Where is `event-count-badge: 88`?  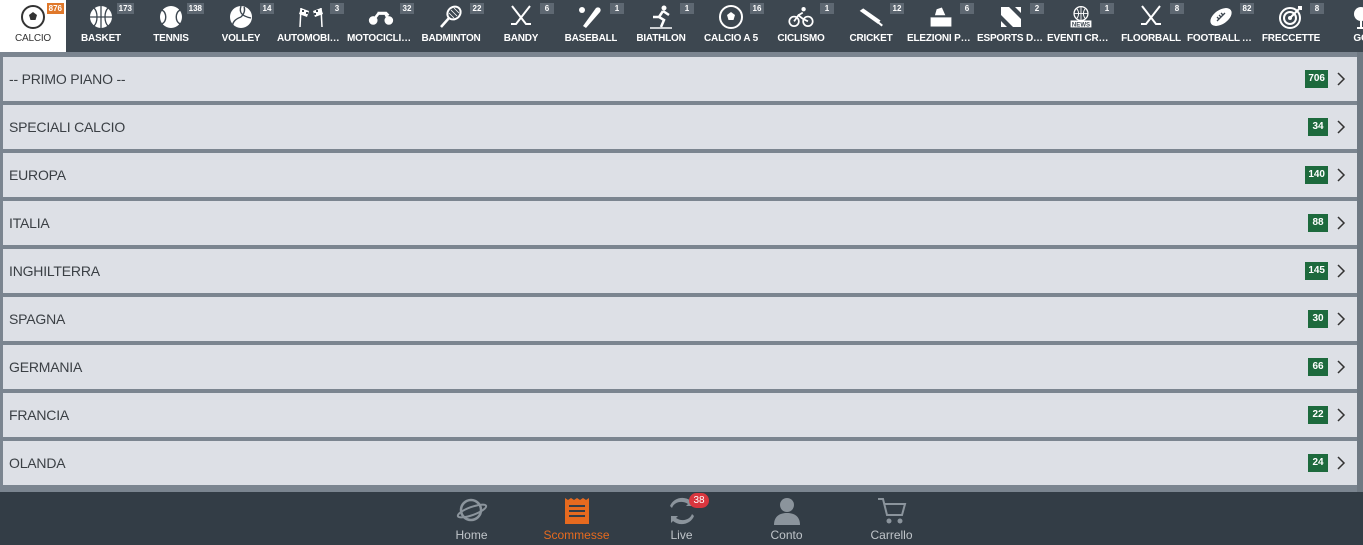 event-count-badge: 88 is located at coordinates (1318, 223).